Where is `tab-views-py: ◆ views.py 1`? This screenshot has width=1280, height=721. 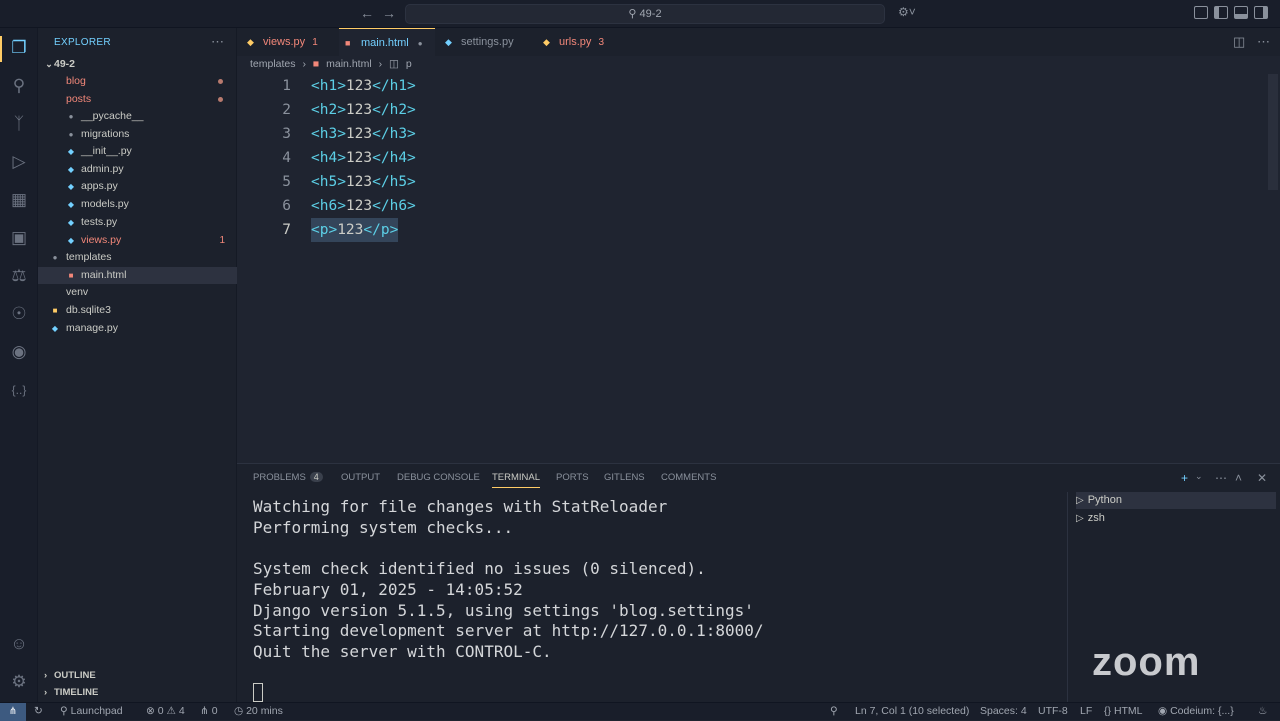
tab-views-py: ◆ views.py 1 is located at coordinates (293, 42).